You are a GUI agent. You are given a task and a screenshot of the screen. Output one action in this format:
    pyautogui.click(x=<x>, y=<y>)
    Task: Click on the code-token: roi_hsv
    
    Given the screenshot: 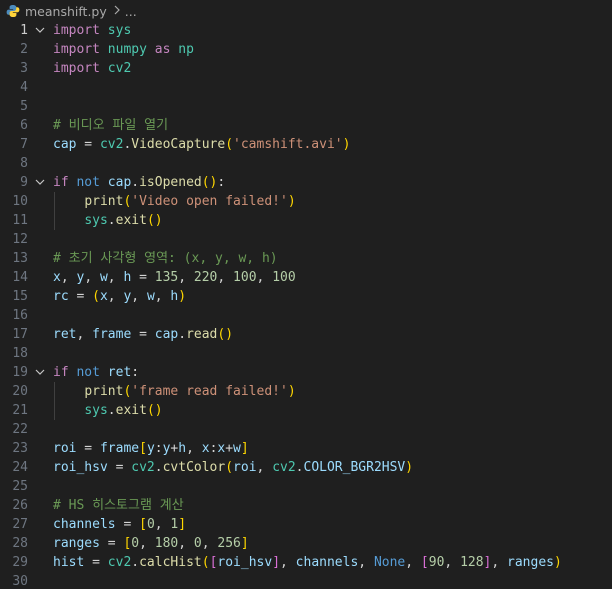 What is the action you would take?
    pyautogui.click(x=245, y=562)
    